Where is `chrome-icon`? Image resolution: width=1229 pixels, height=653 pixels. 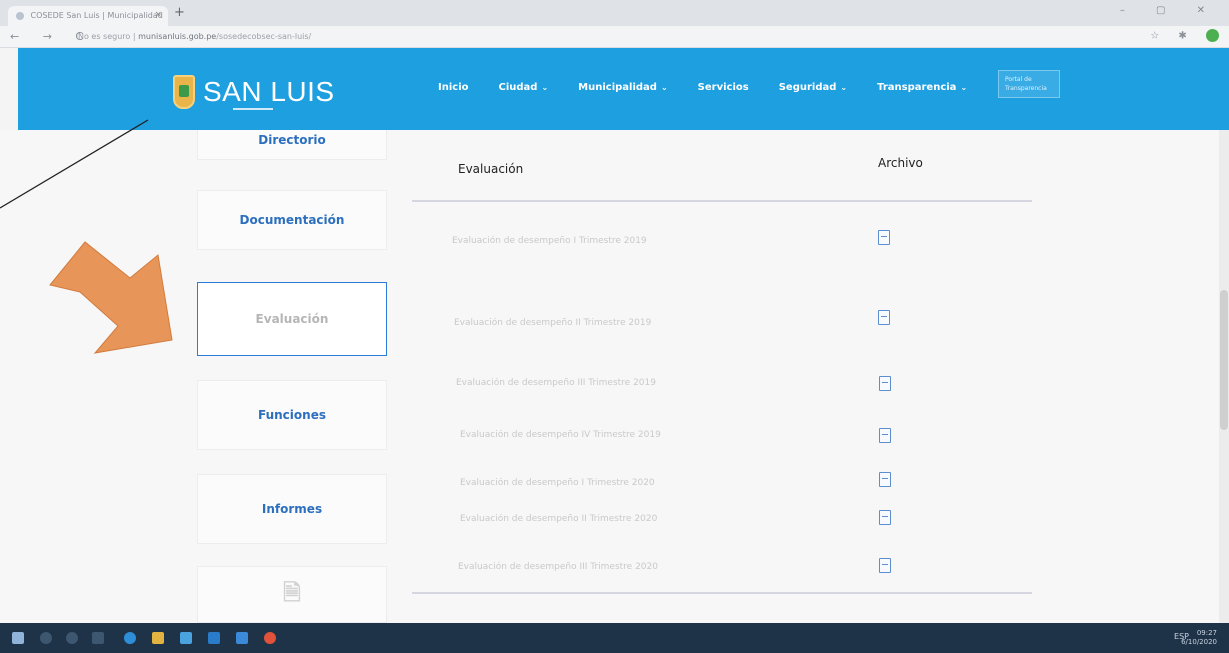
chrome-icon is located at coordinates (270, 638).